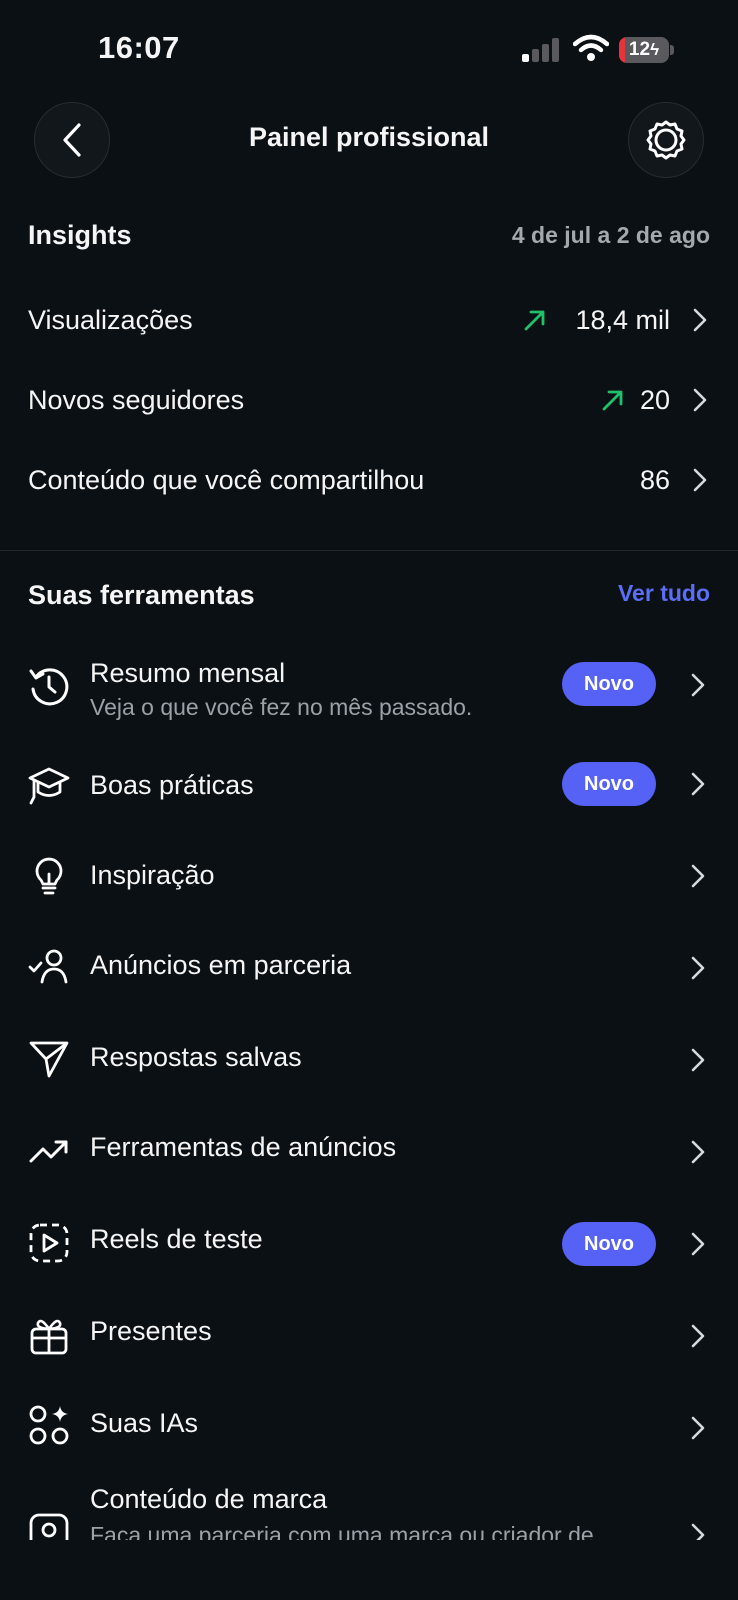  I want to click on tool-best-practices: Boas práticas Novo, so click(369, 784).